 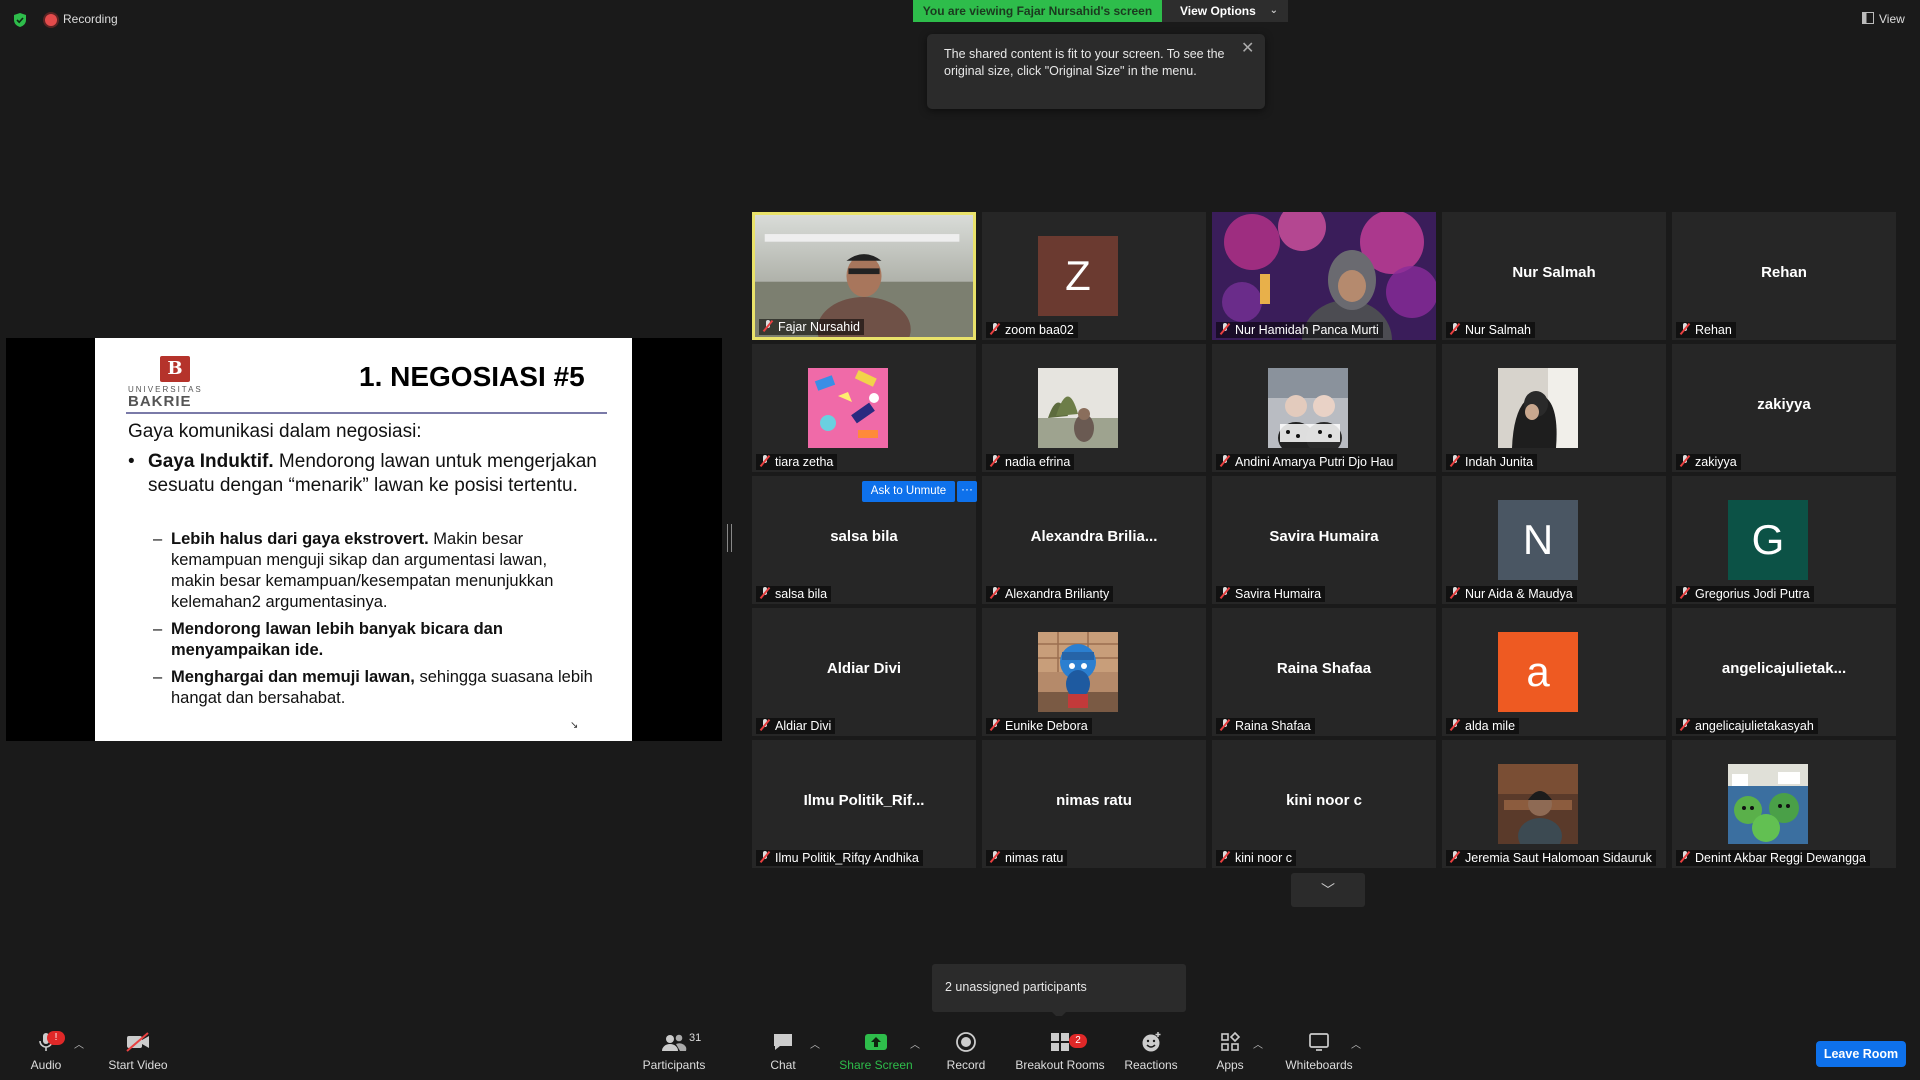 What do you see at coordinates (51, 20) in the screenshot?
I see `recording-dot-icon` at bounding box center [51, 20].